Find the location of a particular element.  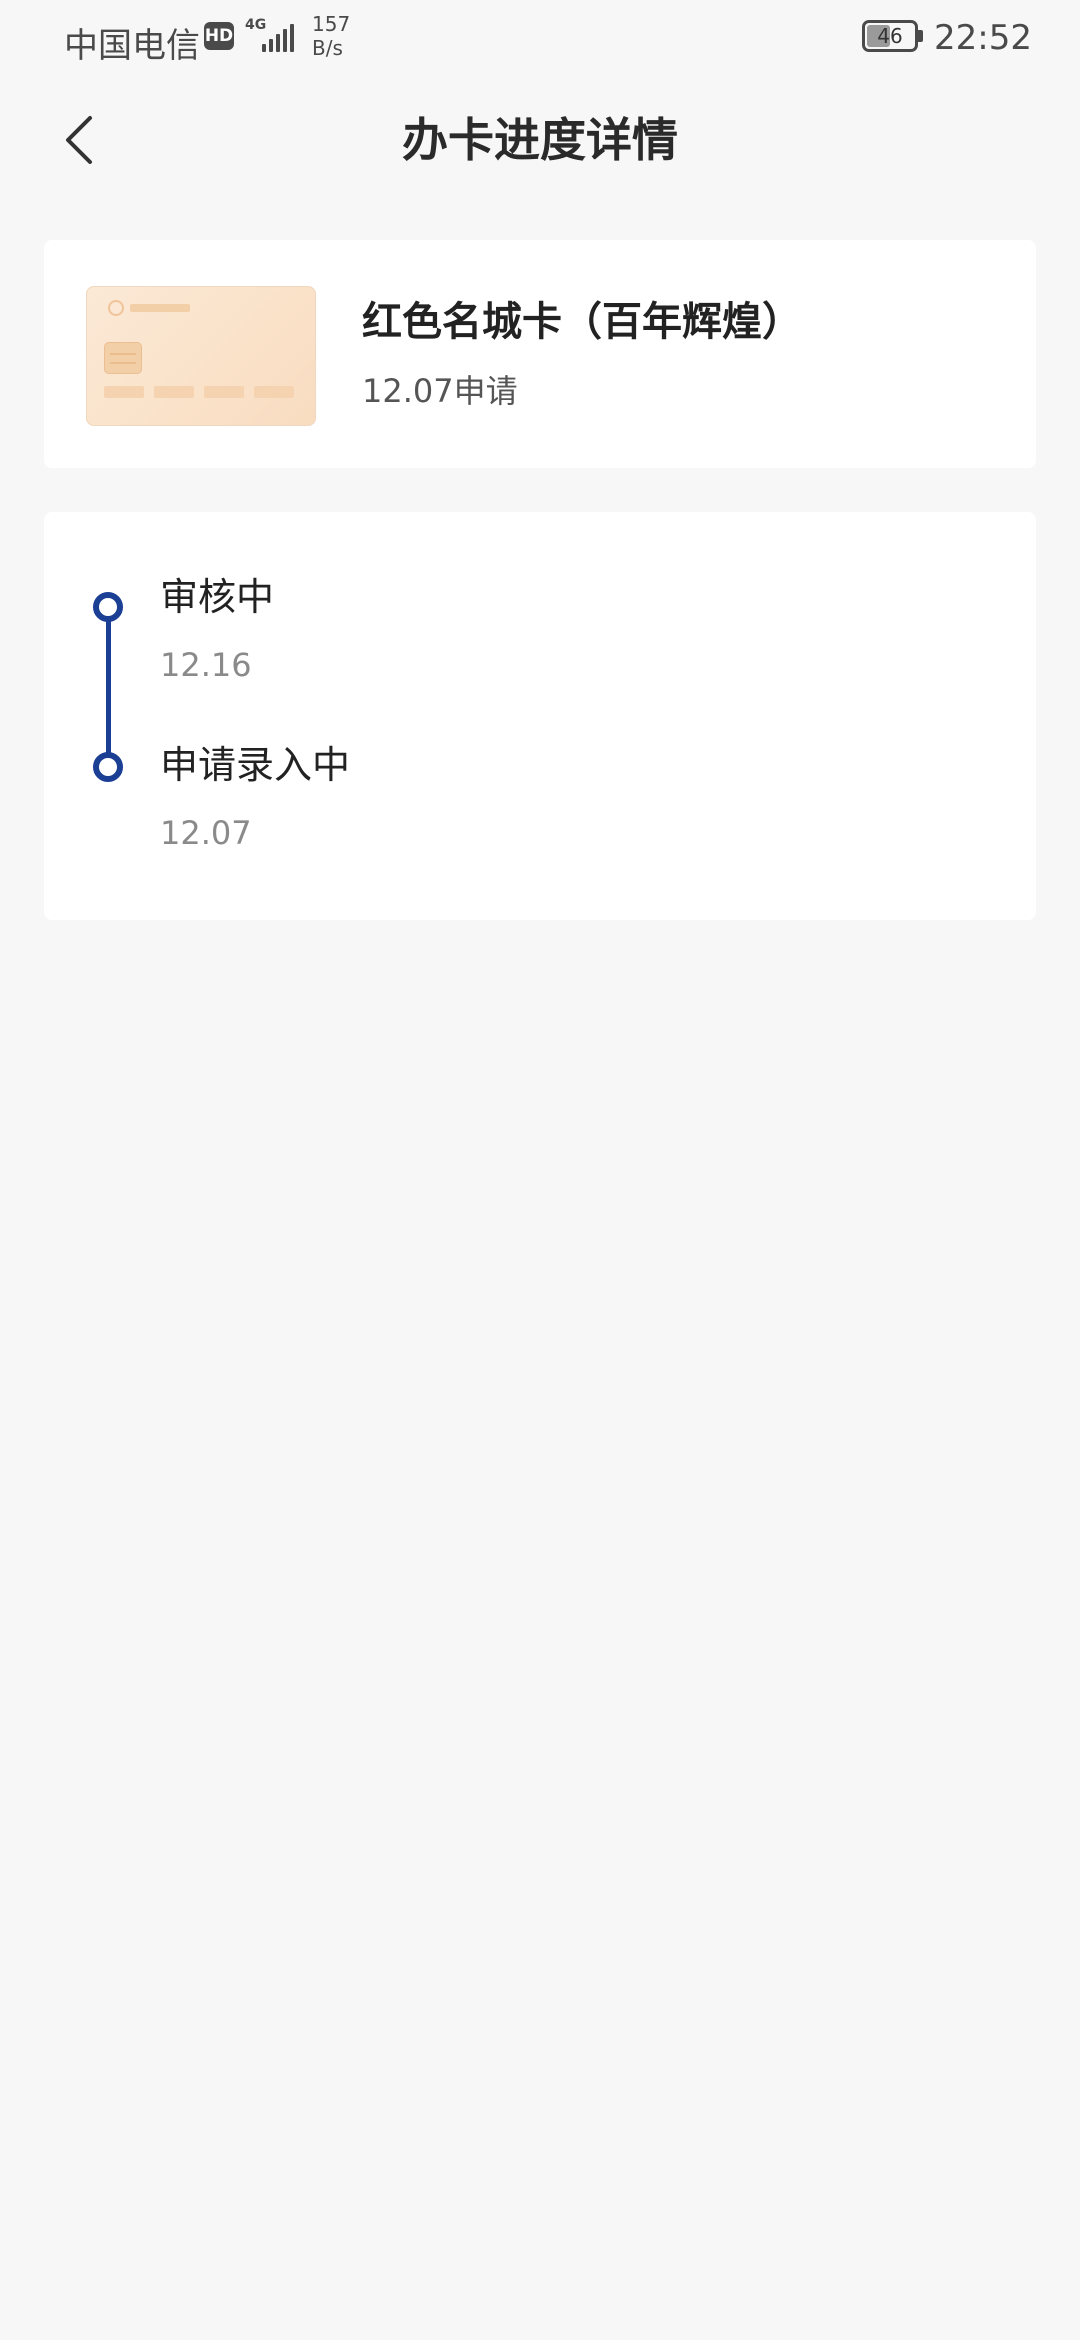

network-speed-value: 157 is located at coordinates (331, 24).